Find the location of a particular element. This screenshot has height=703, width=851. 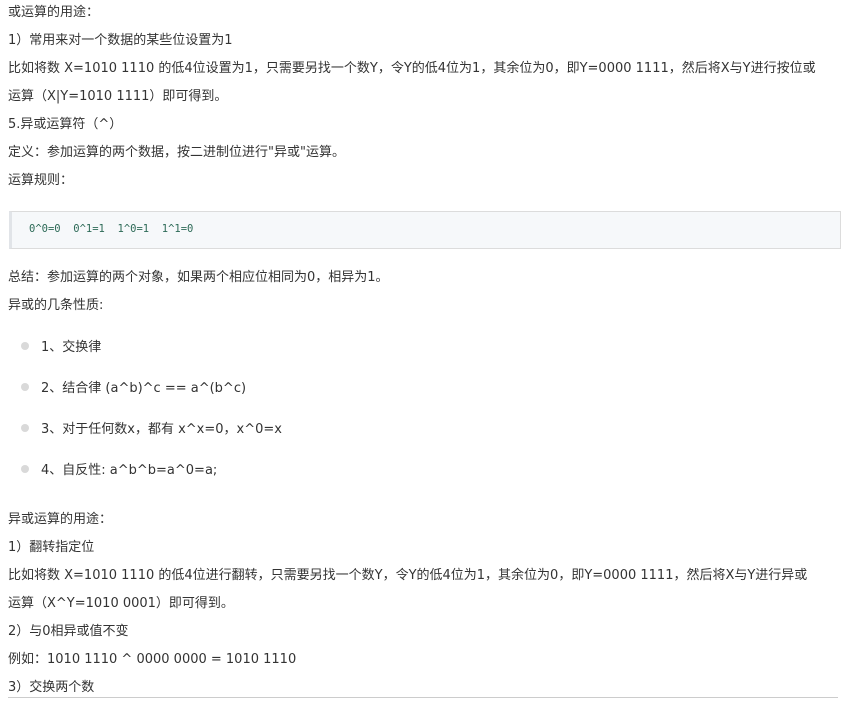

divider is located at coordinates (423, 697).